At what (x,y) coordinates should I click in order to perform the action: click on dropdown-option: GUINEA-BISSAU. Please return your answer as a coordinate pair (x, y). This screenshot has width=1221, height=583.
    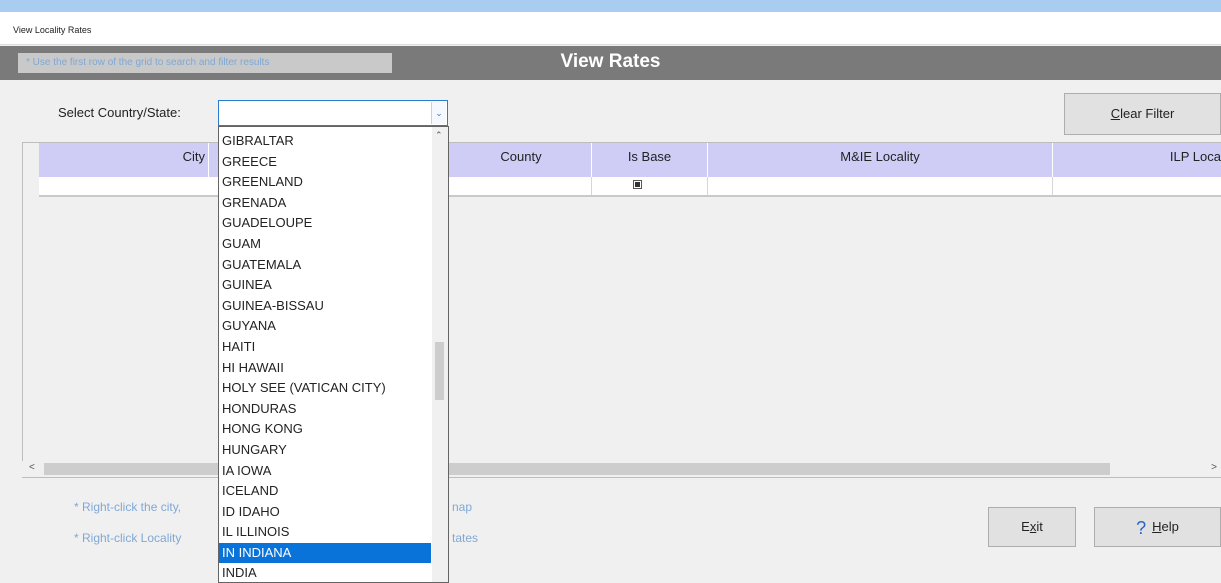
    Looking at the image, I should click on (325, 306).